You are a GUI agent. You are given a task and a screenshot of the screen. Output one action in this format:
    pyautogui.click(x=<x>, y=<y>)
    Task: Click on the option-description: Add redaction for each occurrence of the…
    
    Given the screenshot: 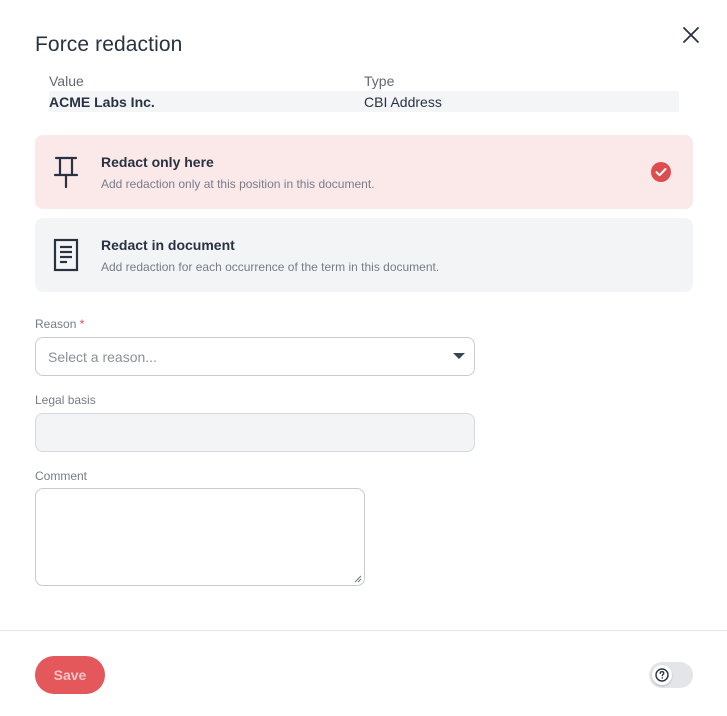 What is the action you would take?
    pyautogui.click(x=270, y=267)
    